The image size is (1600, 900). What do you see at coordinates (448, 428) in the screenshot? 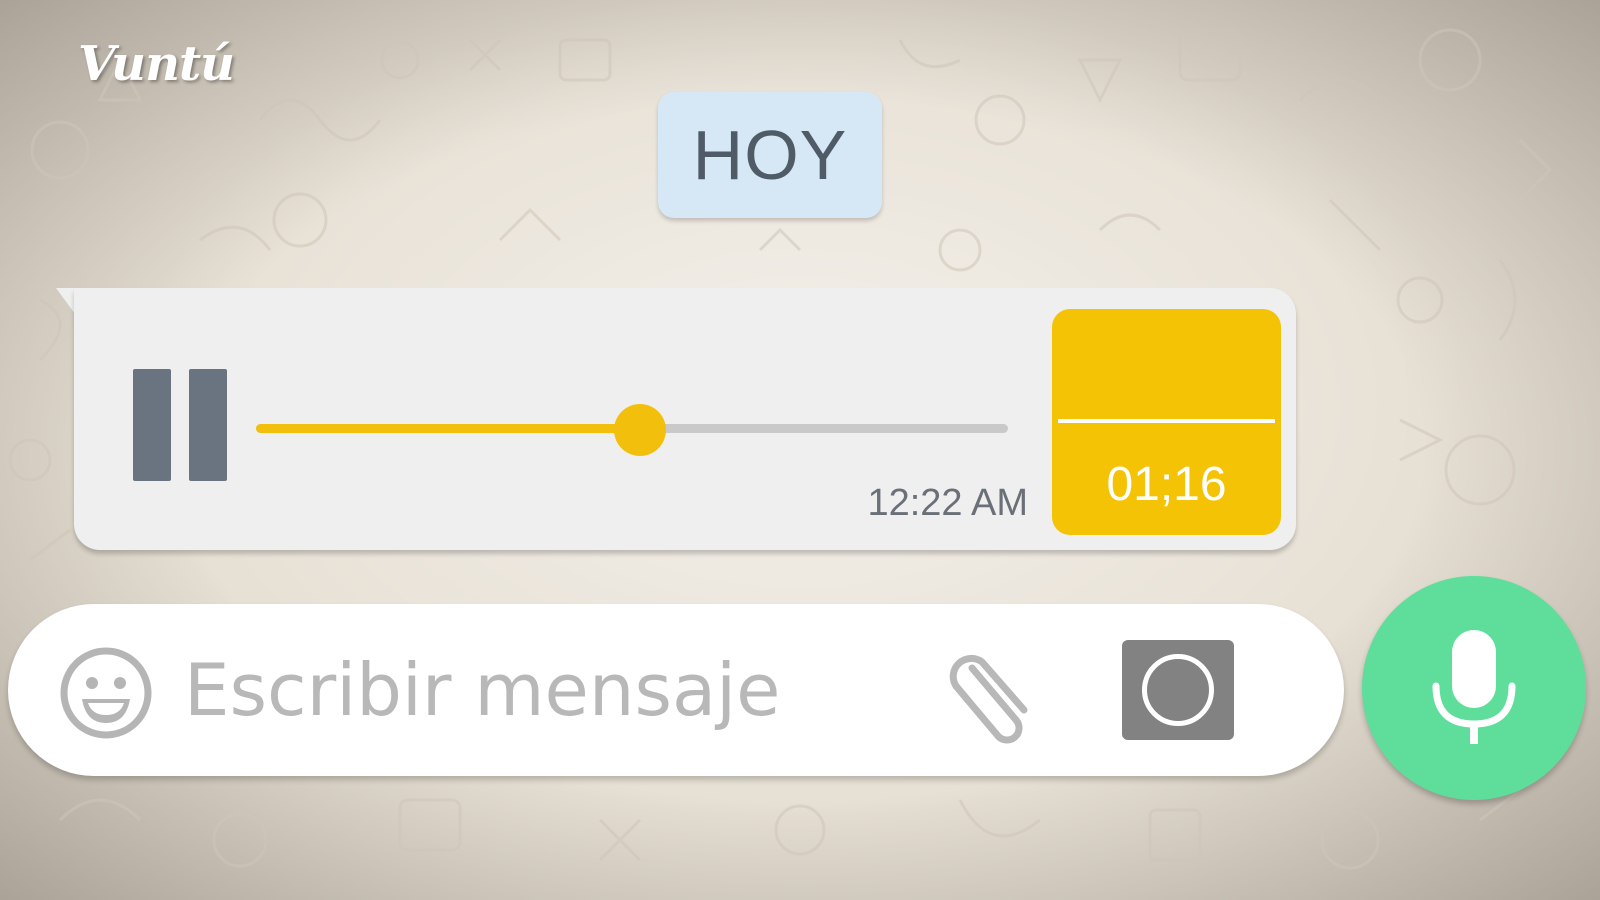
I see `playback-progress` at bounding box center [448, 428].